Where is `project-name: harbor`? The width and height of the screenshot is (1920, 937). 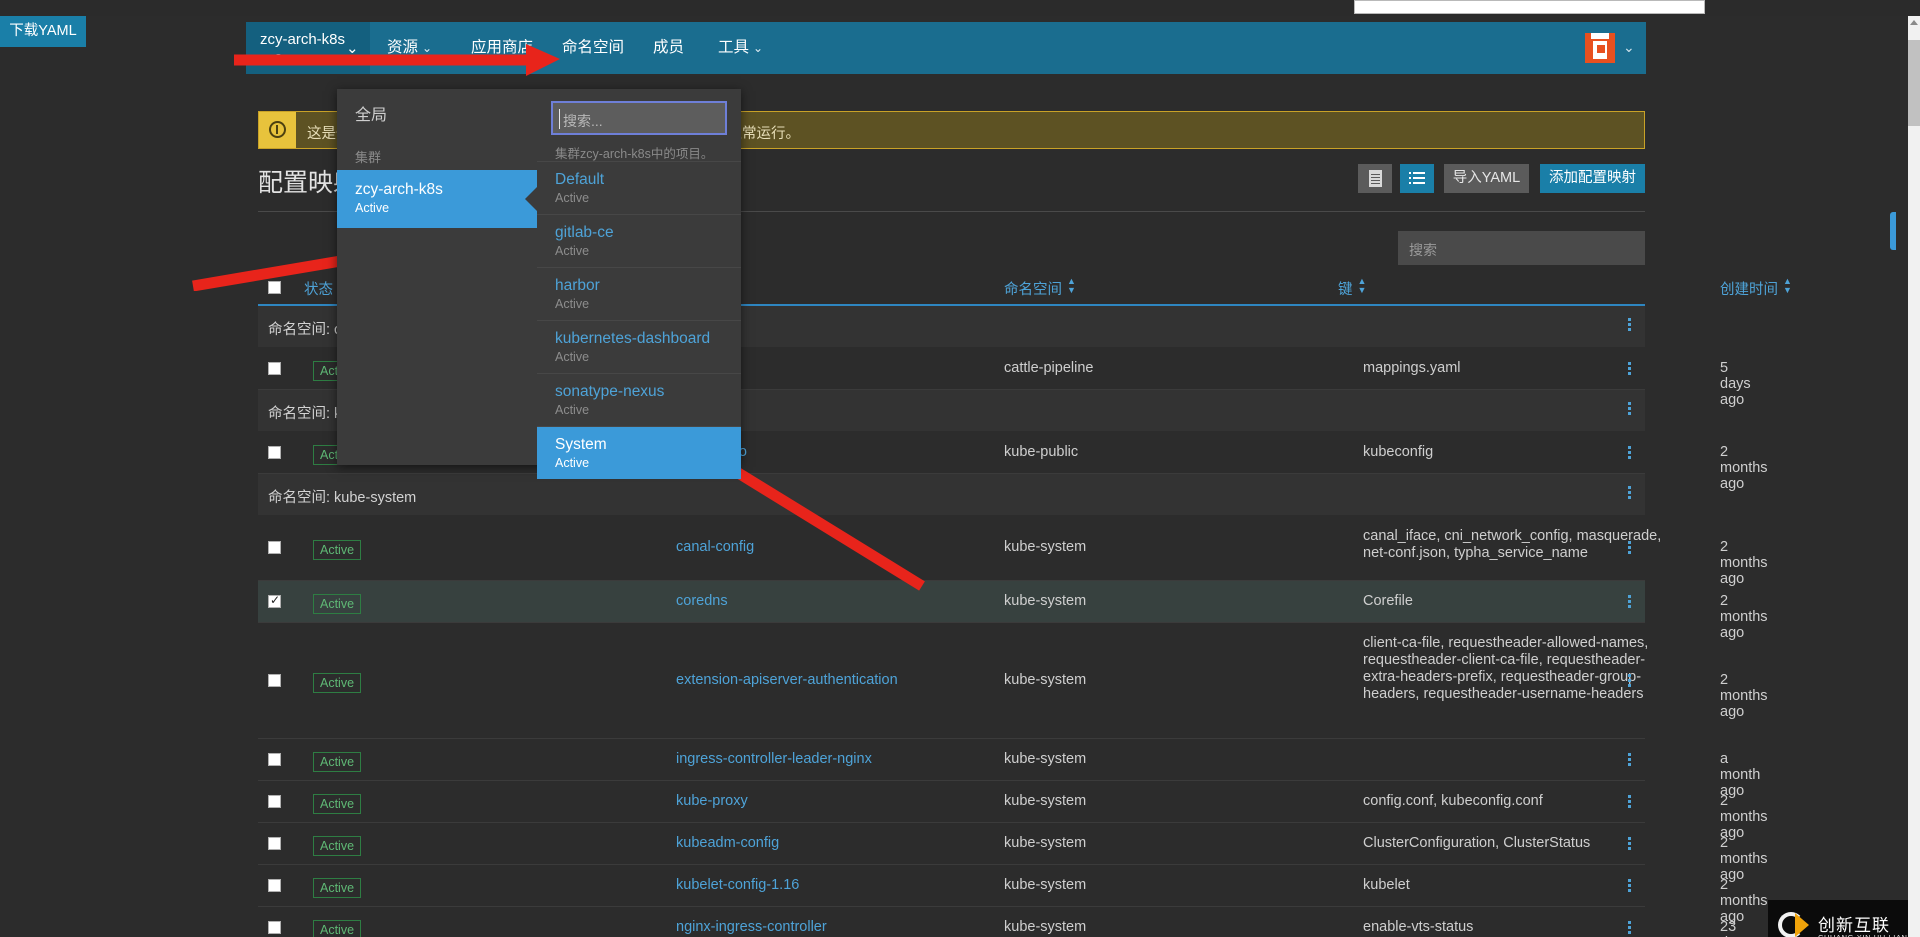 project-name: harbor is located at coordinates (577, 285).